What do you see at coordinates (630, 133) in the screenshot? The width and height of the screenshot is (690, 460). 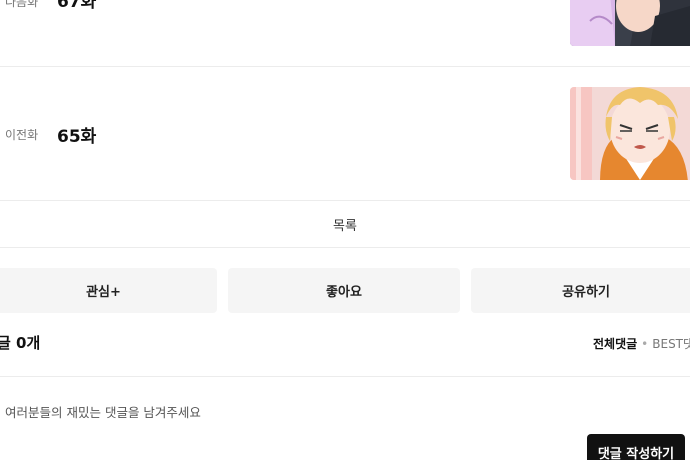 I see `prev-episode-thumbnail` at bounding box center [630, 133].